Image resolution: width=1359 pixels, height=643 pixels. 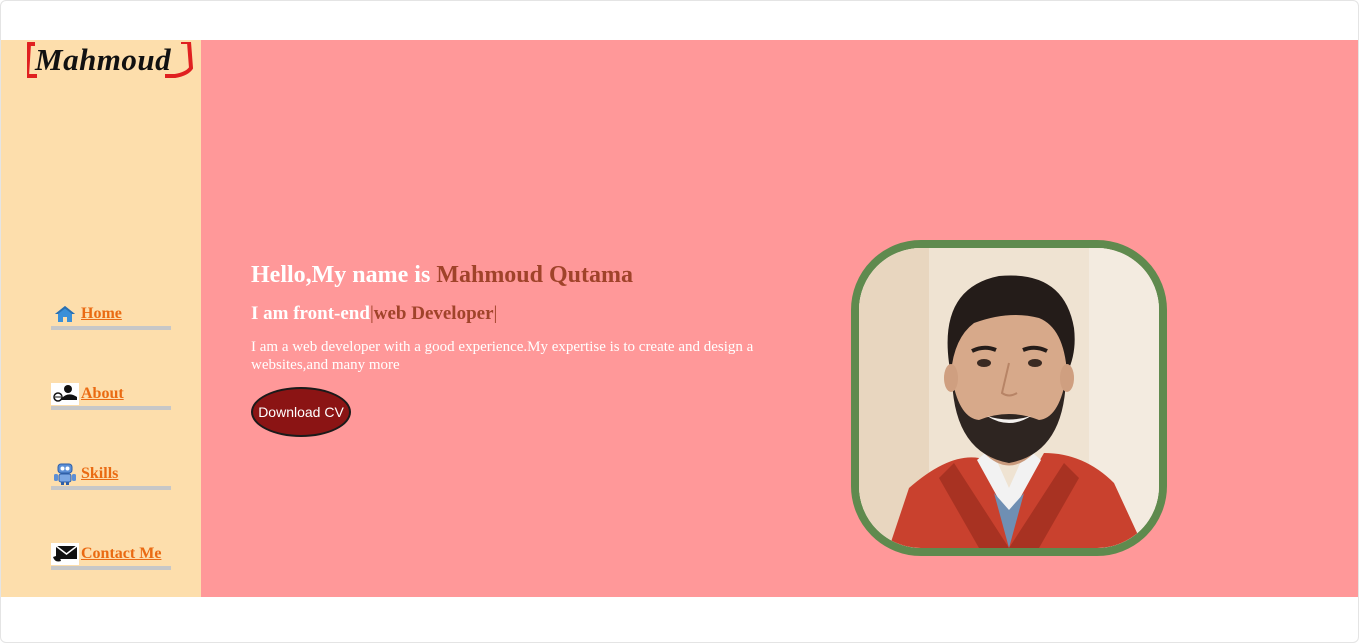 What do you see at coordinates (121, 554) in the screenshot?
I see `sidebar-item-label: Contact Me` at bounding box center [121, 554].